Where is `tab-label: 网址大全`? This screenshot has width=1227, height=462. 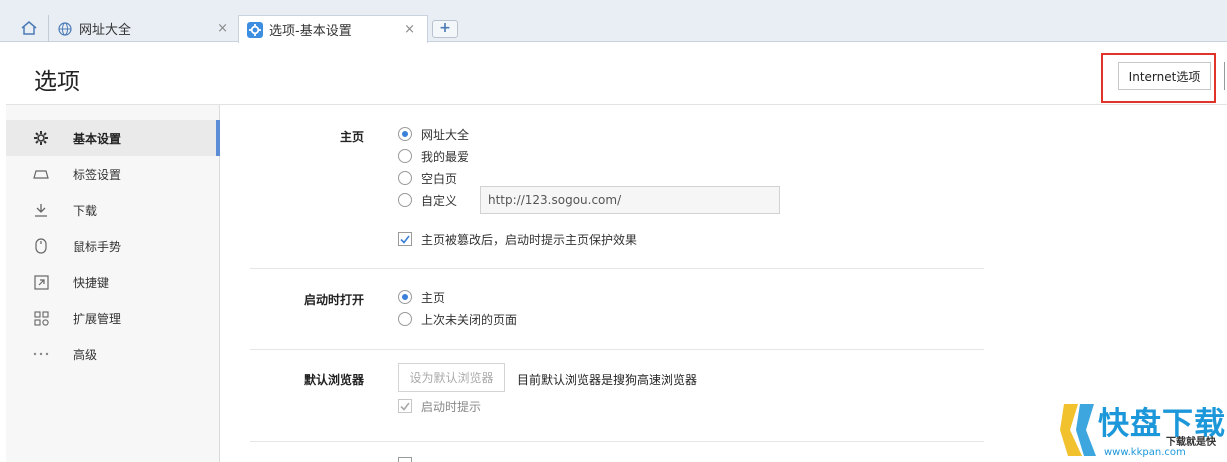 tab-label: 网址大全 is located at coordinates (105, 30).